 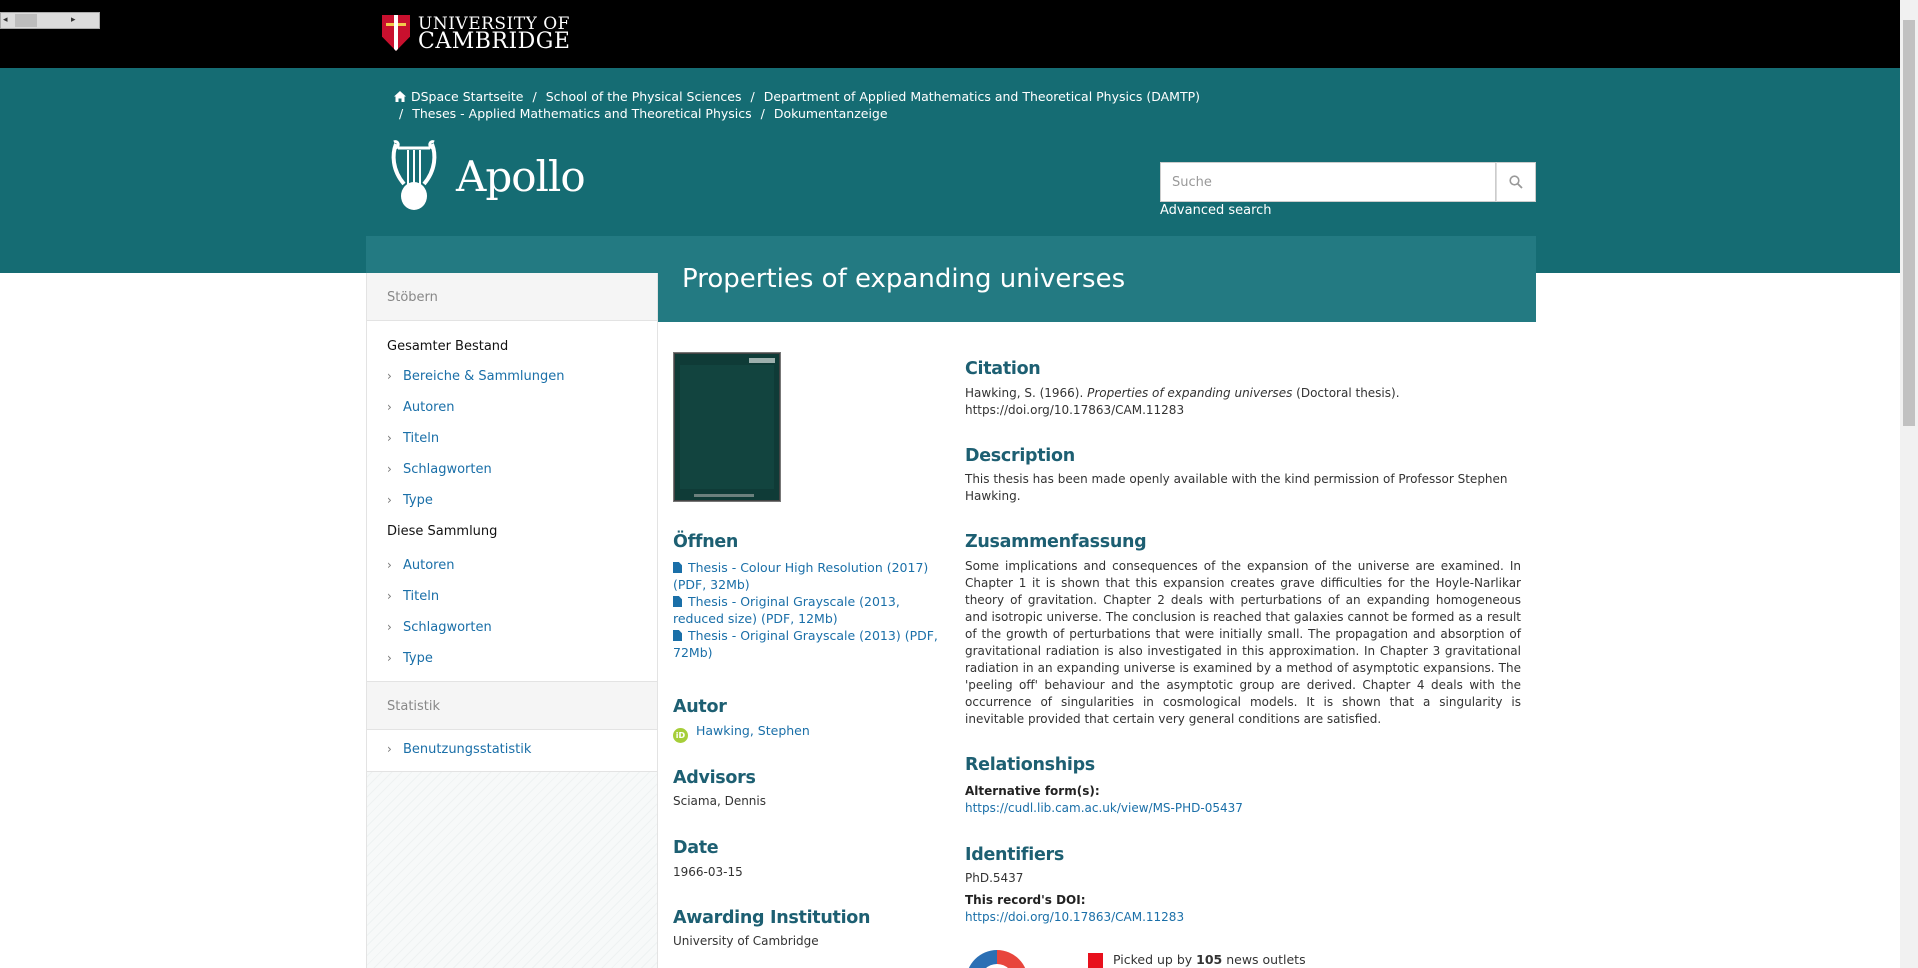 I want to click on open-heading: Öffnen, so click(x=706, y=542).